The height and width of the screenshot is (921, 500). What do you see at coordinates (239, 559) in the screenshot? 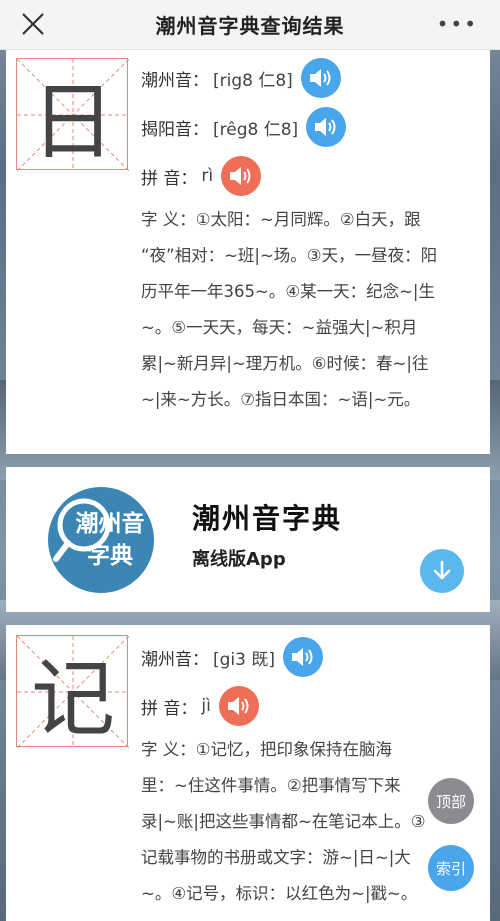
I see `app-subtitle: 离线版App` at bounding box center [239, 559].